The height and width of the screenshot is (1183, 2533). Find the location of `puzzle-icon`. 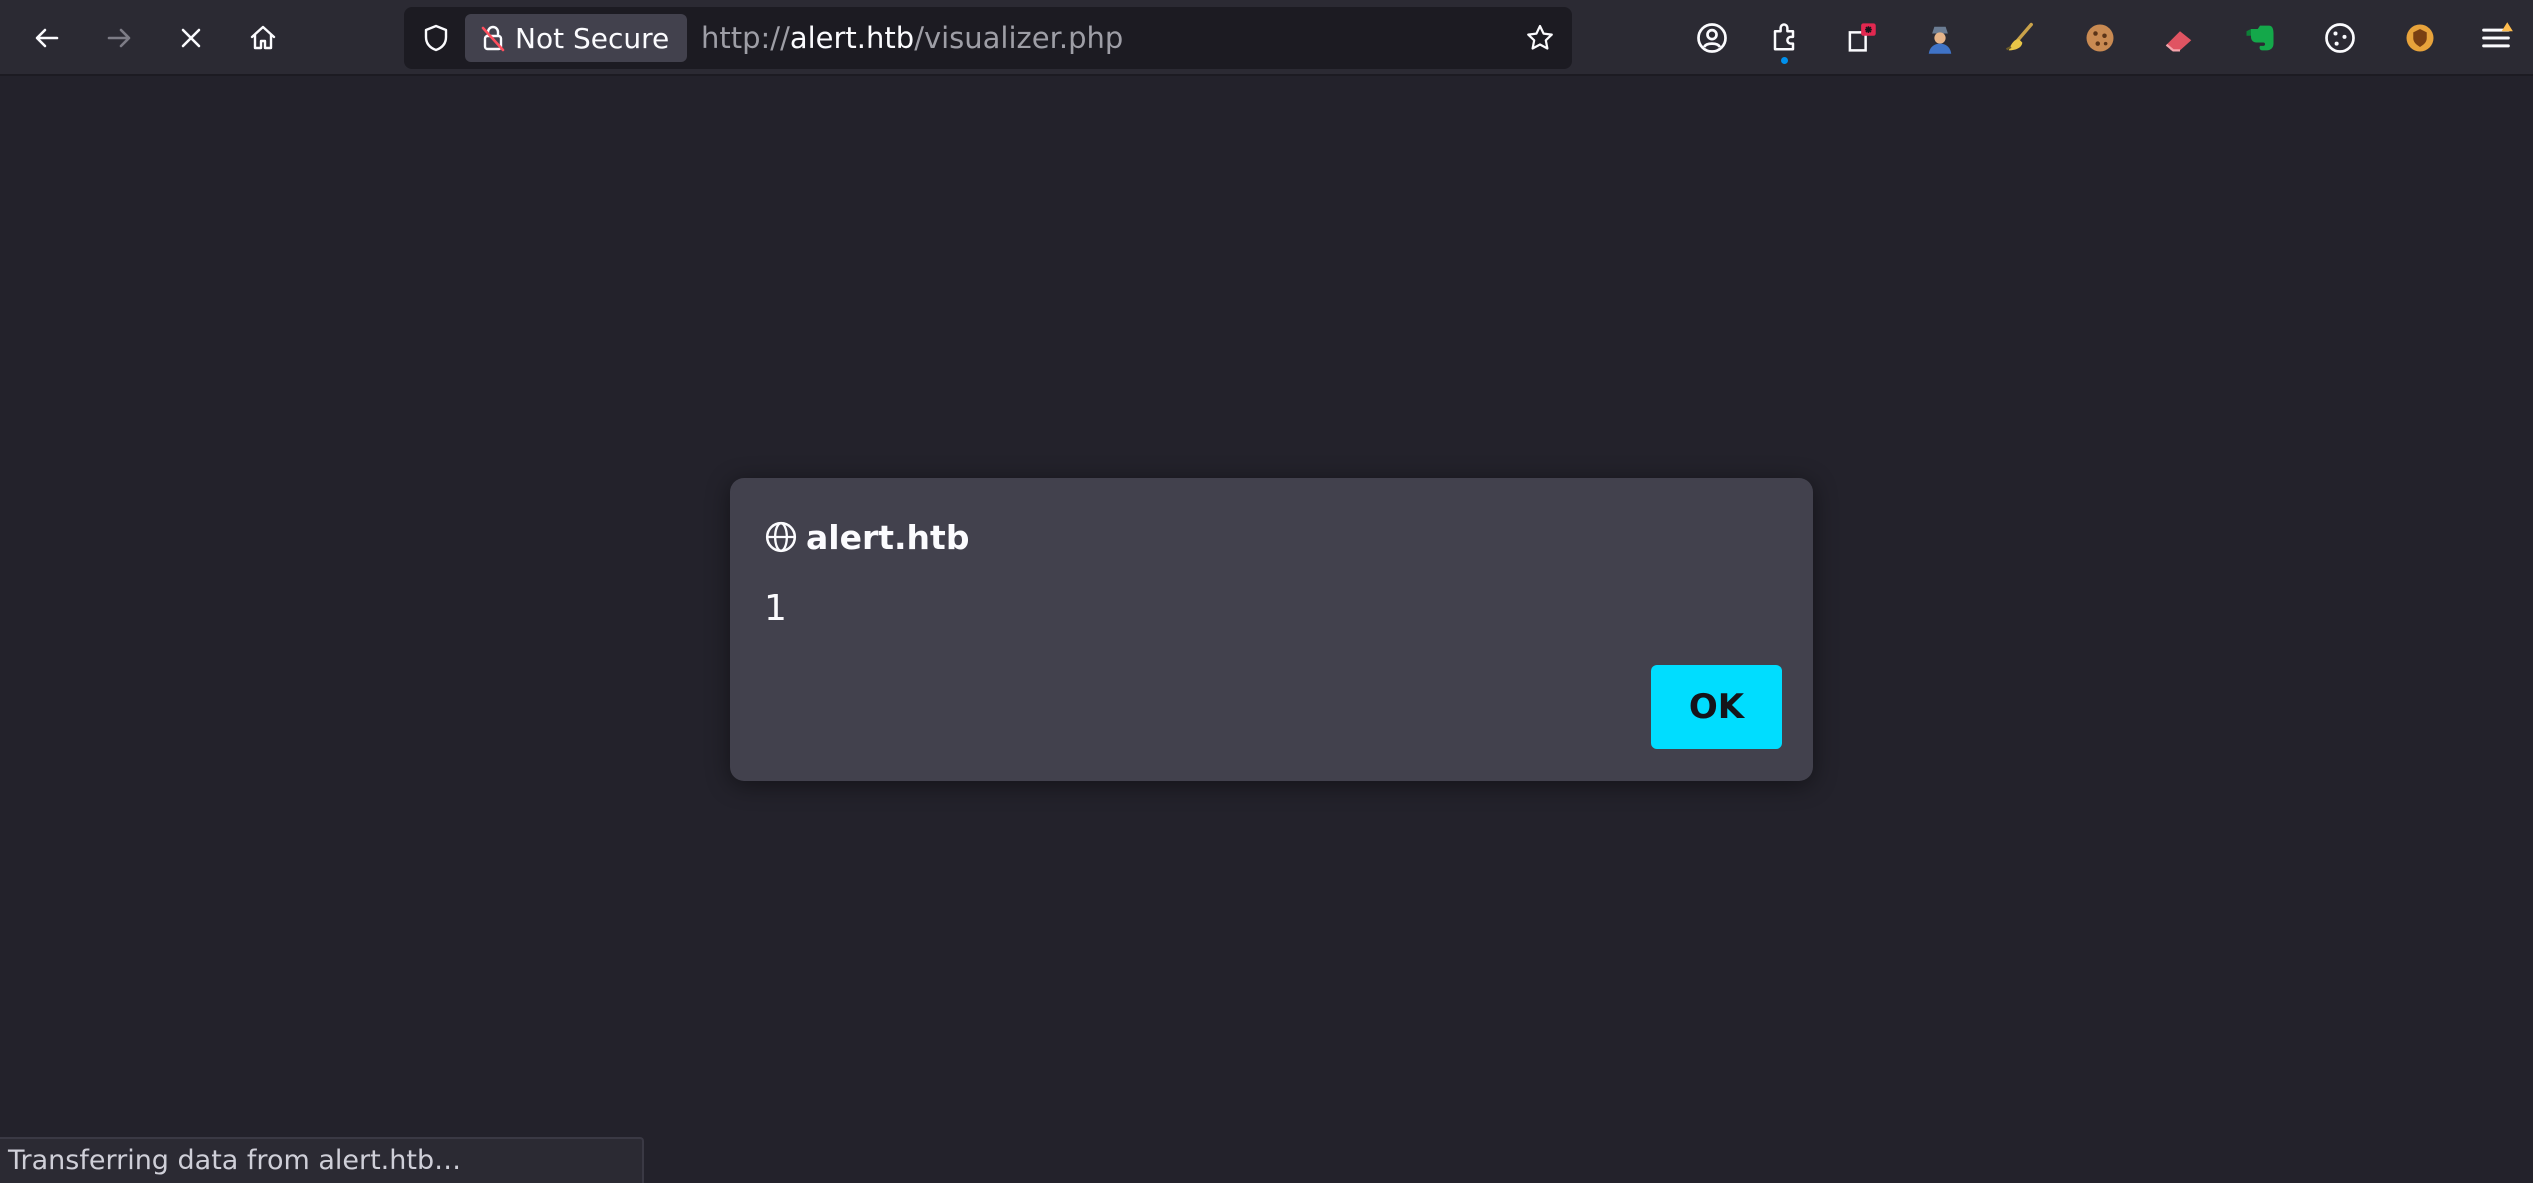

puzzle-icon is located at coordinates (1784, 37).